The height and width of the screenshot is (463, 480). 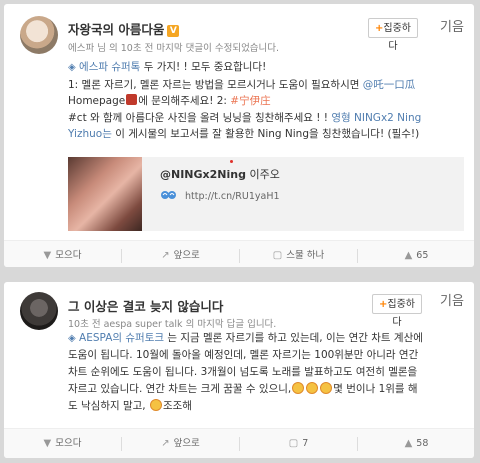 I want to click on shared-url: http://t.cn/RU1yaH1, so click(x=220, y=196).